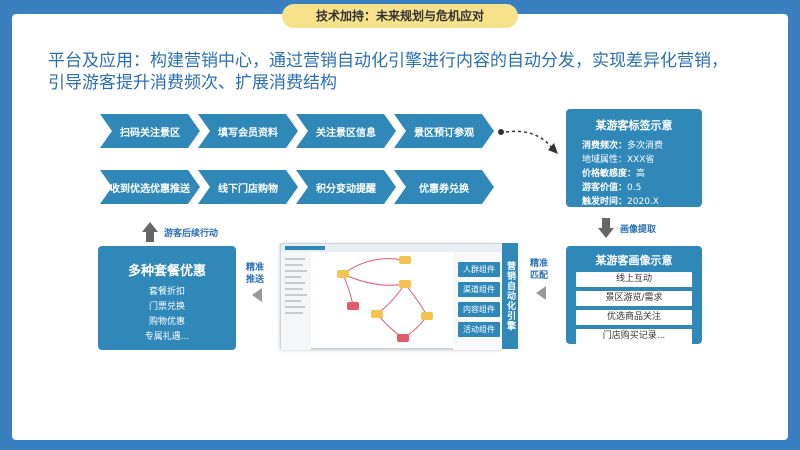  What do you see at coordinates (539, 270) in the screenshot?
I see `precise-match-label: 精准 匹配` at bounding box center [539, 270].